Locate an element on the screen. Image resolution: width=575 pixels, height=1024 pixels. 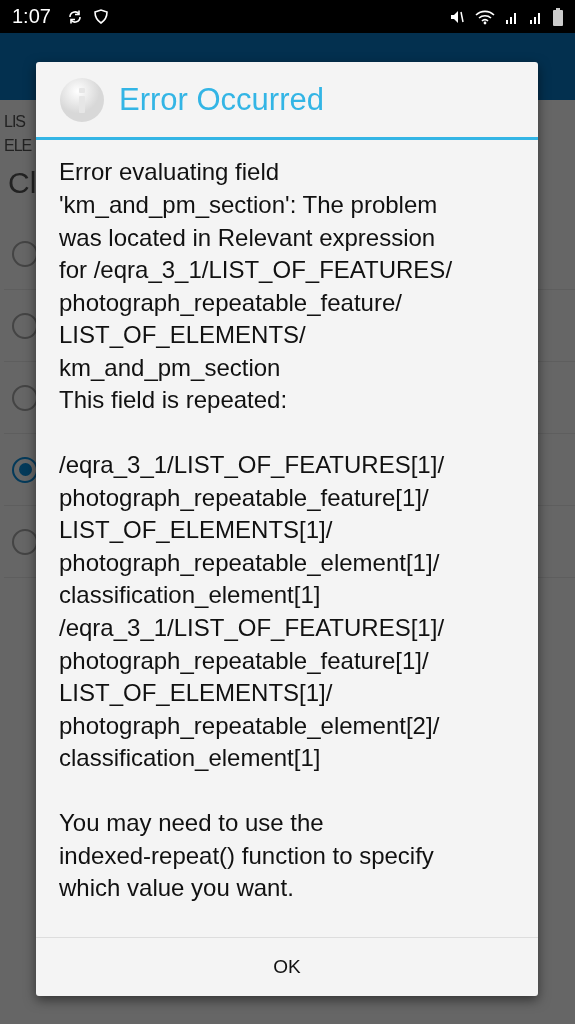
section-label: ELE is located at coordinates (18, 146).